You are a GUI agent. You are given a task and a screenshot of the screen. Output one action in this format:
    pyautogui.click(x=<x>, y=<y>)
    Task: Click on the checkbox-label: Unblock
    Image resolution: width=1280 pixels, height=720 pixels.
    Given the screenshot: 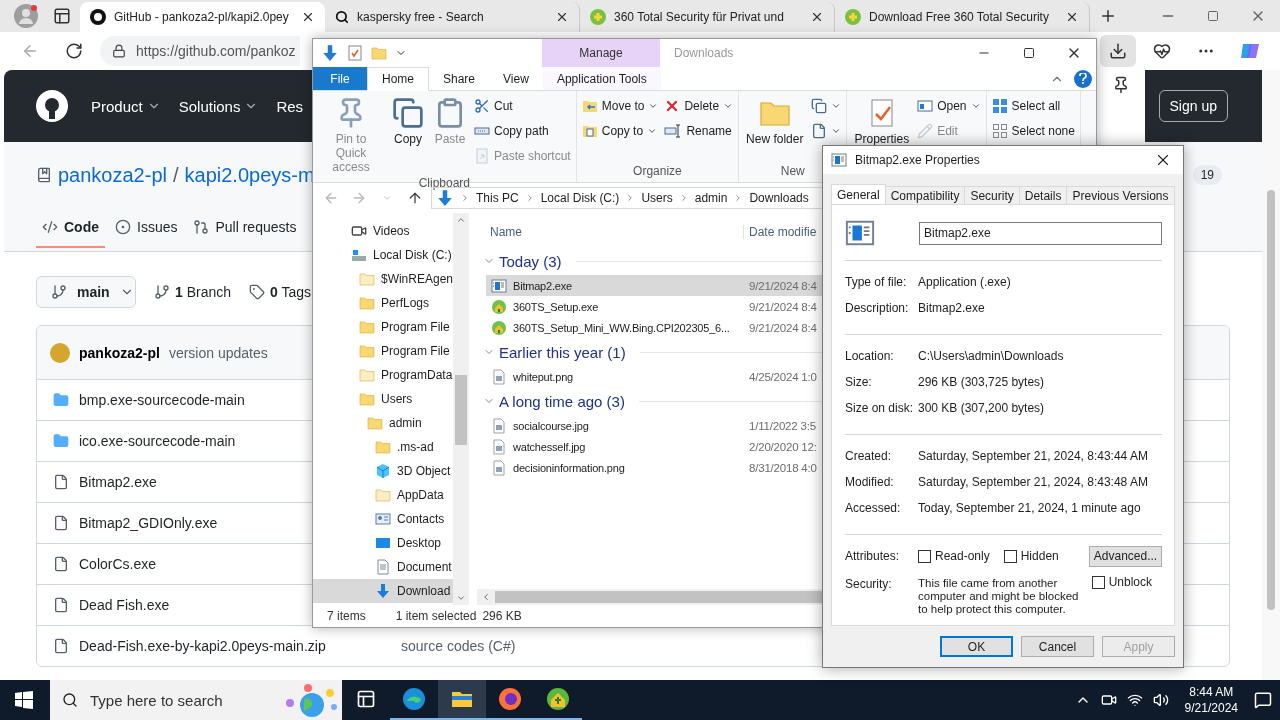 What is the action you would take?
    pyautogui.click(x=1130, y=582)
    